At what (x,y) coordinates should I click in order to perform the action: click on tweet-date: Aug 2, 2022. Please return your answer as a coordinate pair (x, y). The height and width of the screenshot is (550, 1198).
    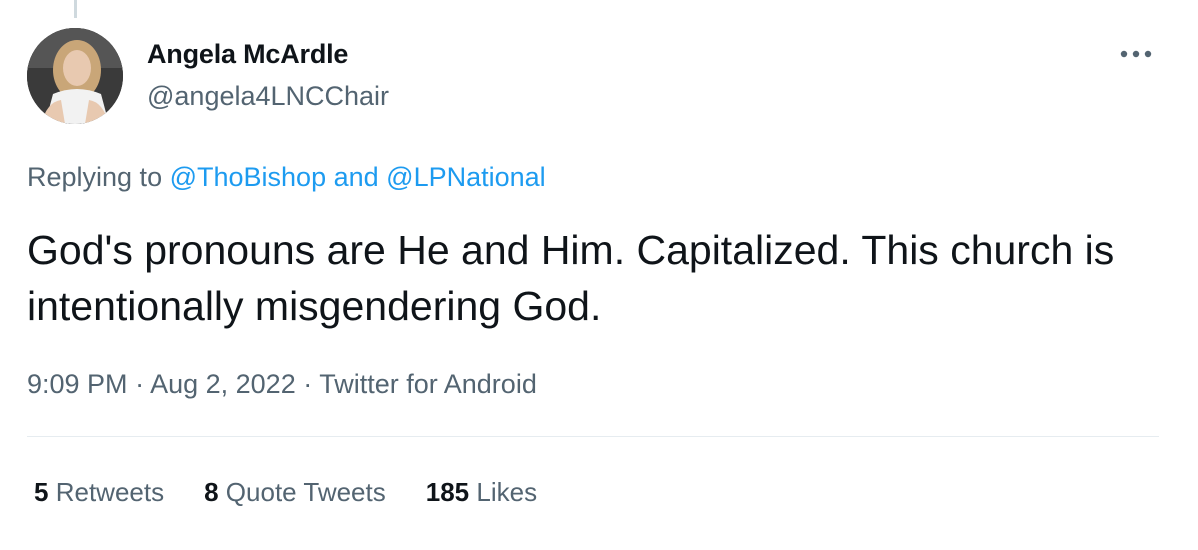
    Looking at the image, I should click on (223, 384).